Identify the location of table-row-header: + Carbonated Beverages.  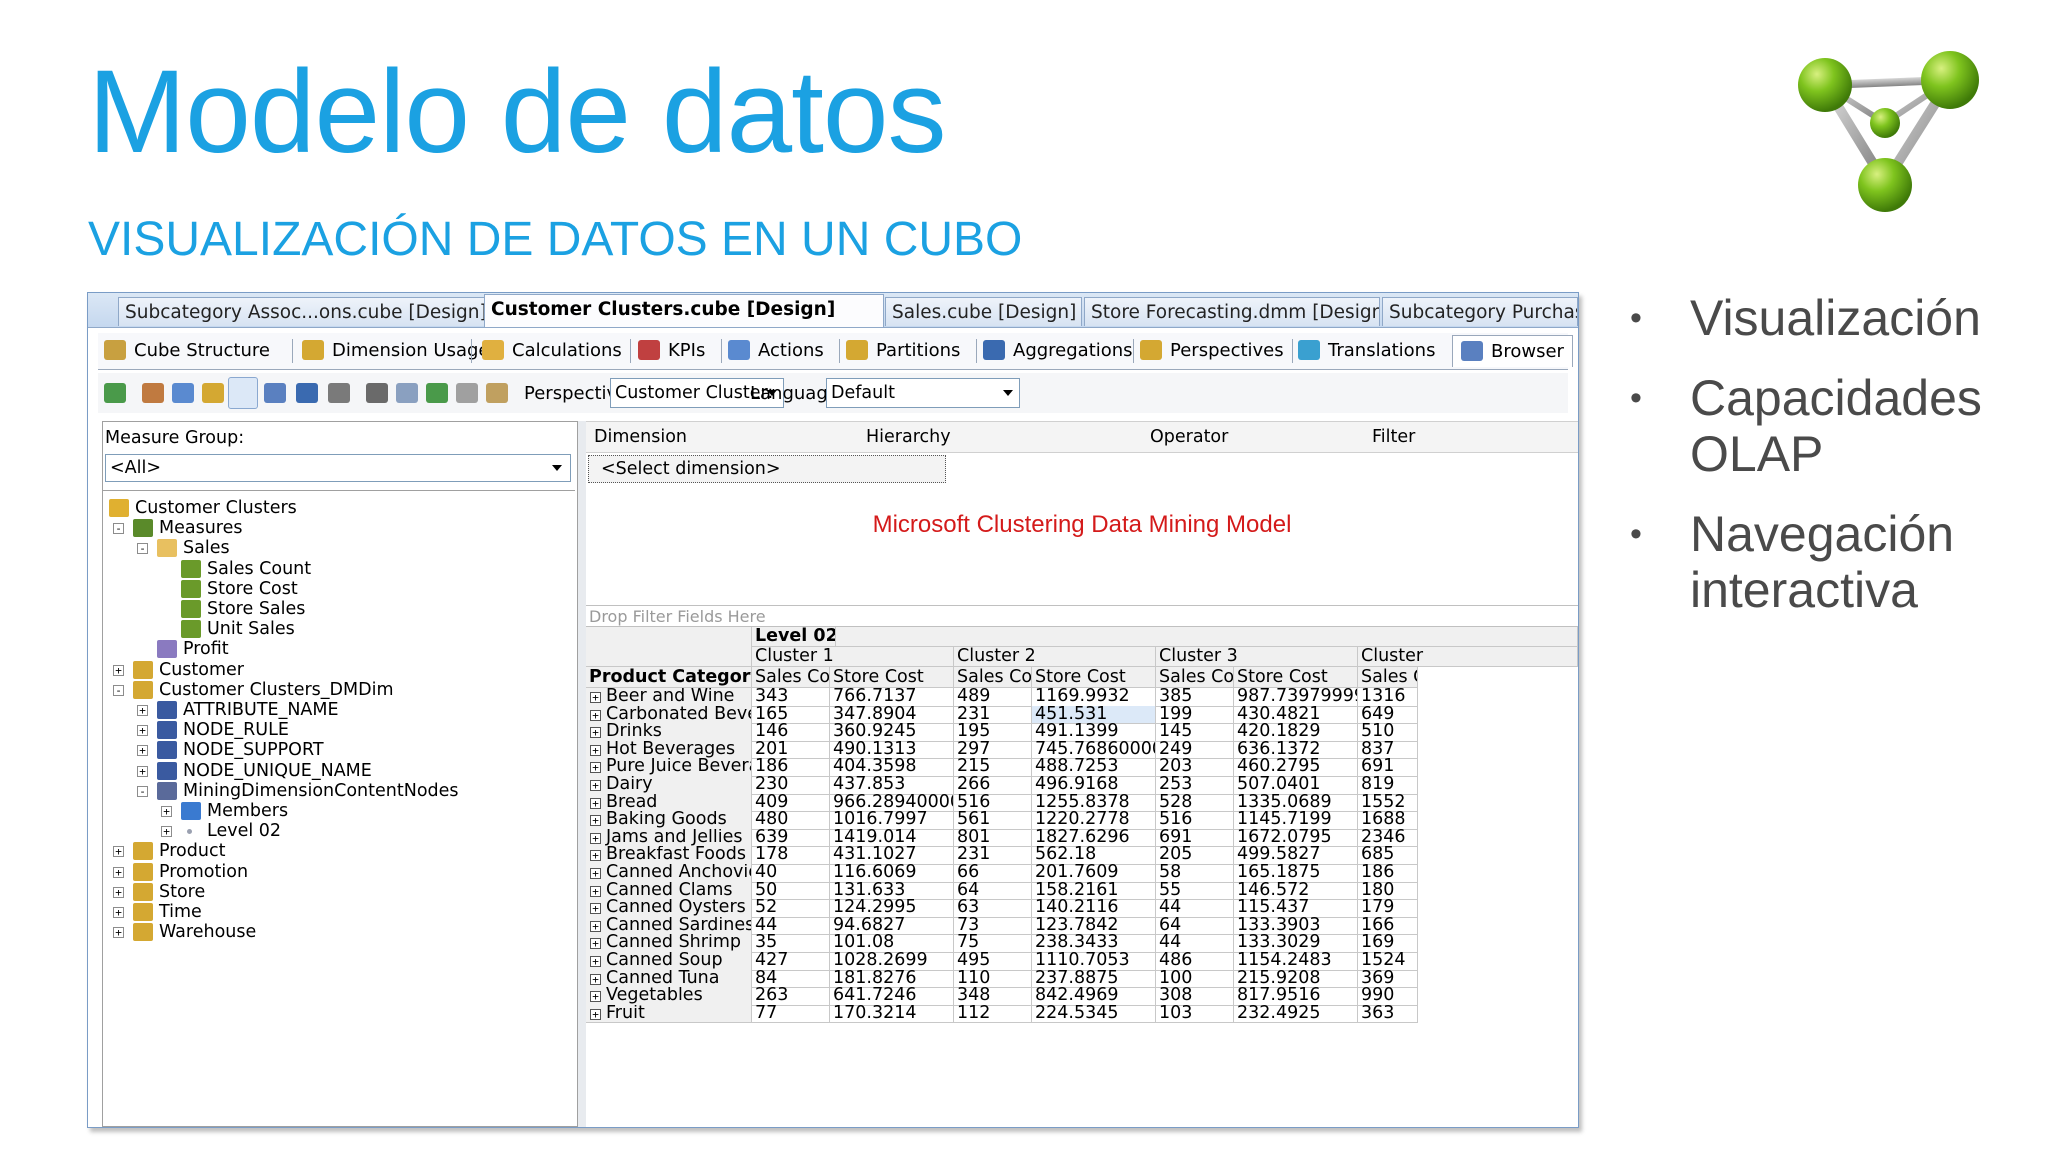
(669, 715).